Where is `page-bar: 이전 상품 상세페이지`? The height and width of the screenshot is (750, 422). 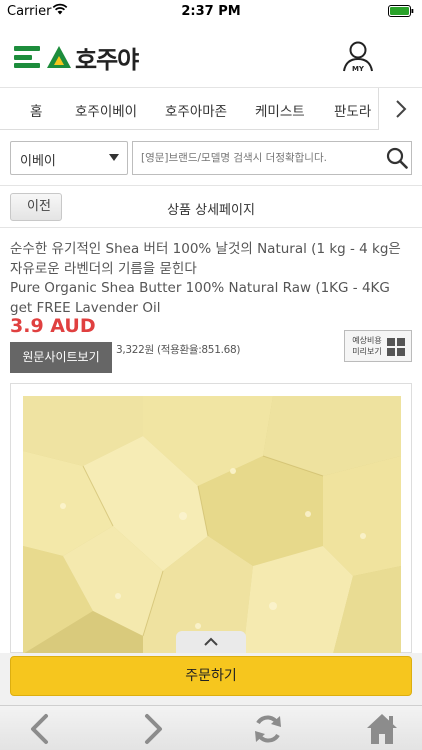 page-bar: 이전 상품 상세페이지 is located at coordinates (211, 207).